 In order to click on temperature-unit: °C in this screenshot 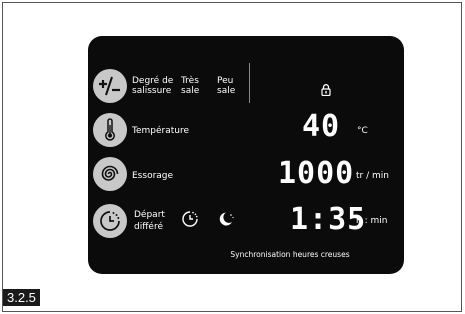, I will do `click(362, 131)`.